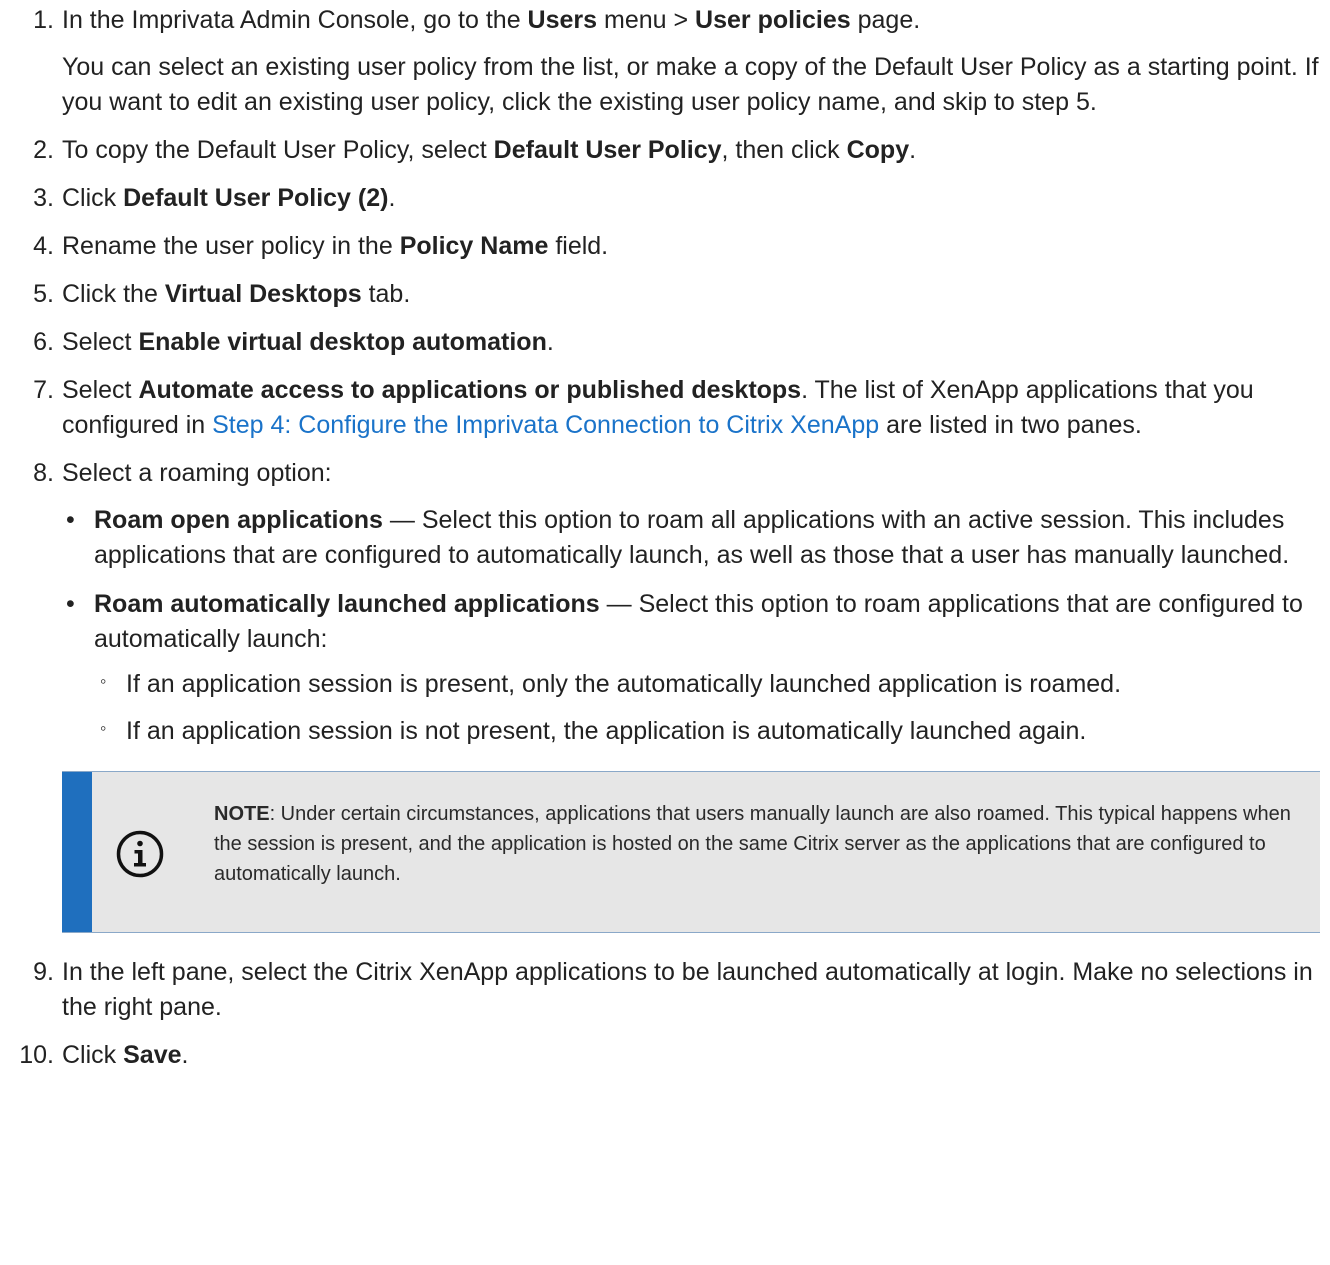 This screenshot has width=1330, height=1265. Describe the element at coordinates (231, 246) in the screenshot. I see `text-run: Rename the user policy in the` at that location.